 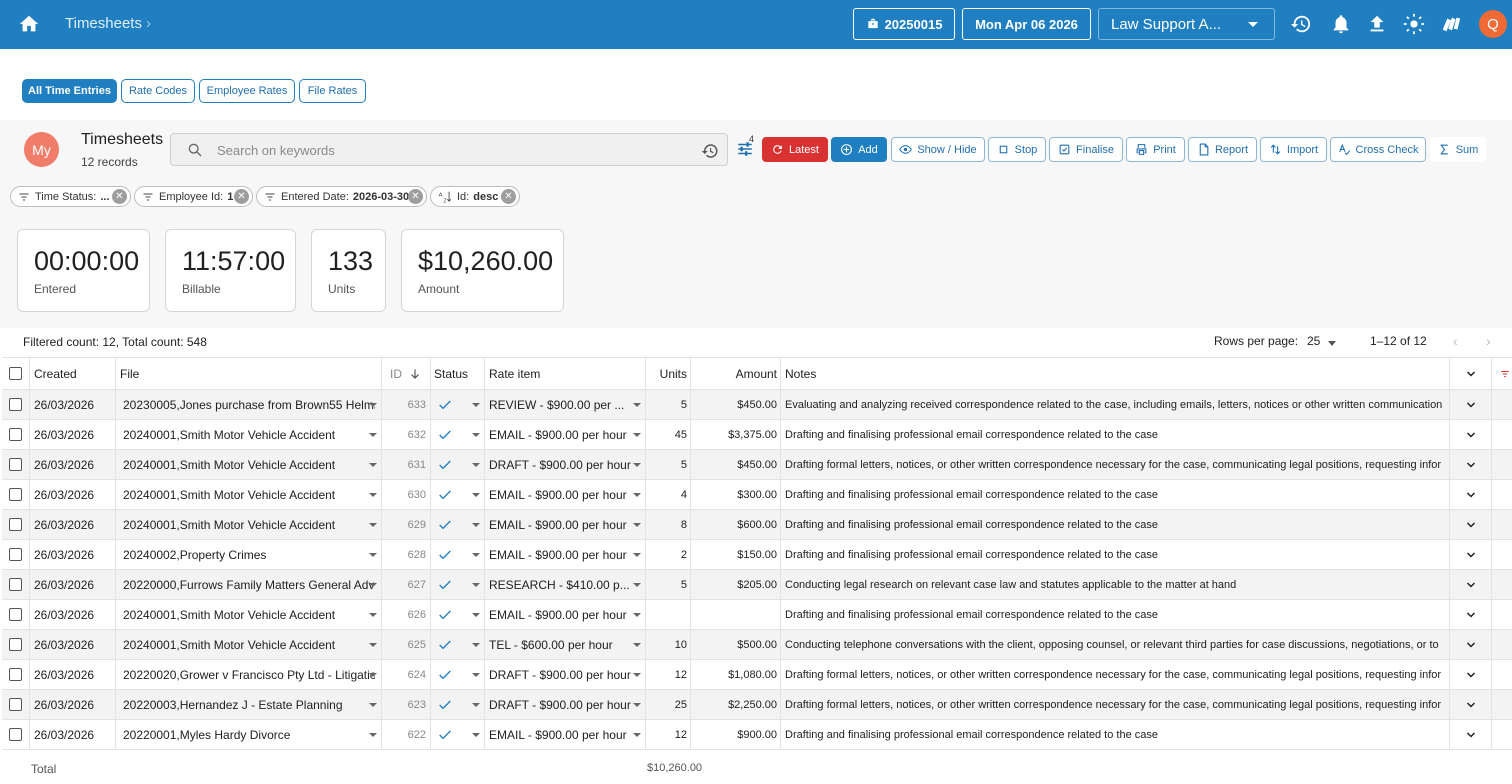 I want to click on file-number-button: 20250015, so click(x=904, y=24).